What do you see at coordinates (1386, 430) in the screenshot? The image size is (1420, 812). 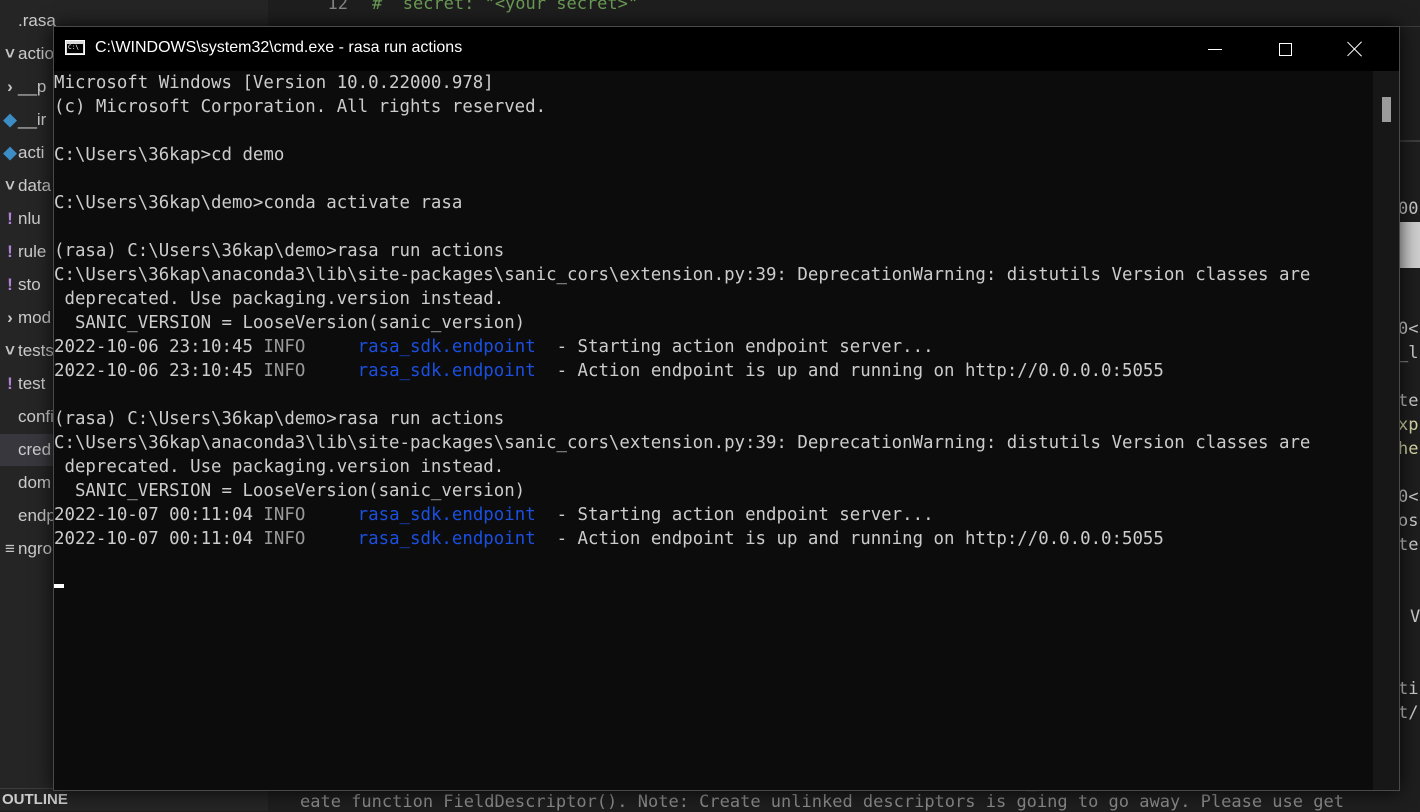 I see `console-scrollbar` at bounding box center [1386, 430].